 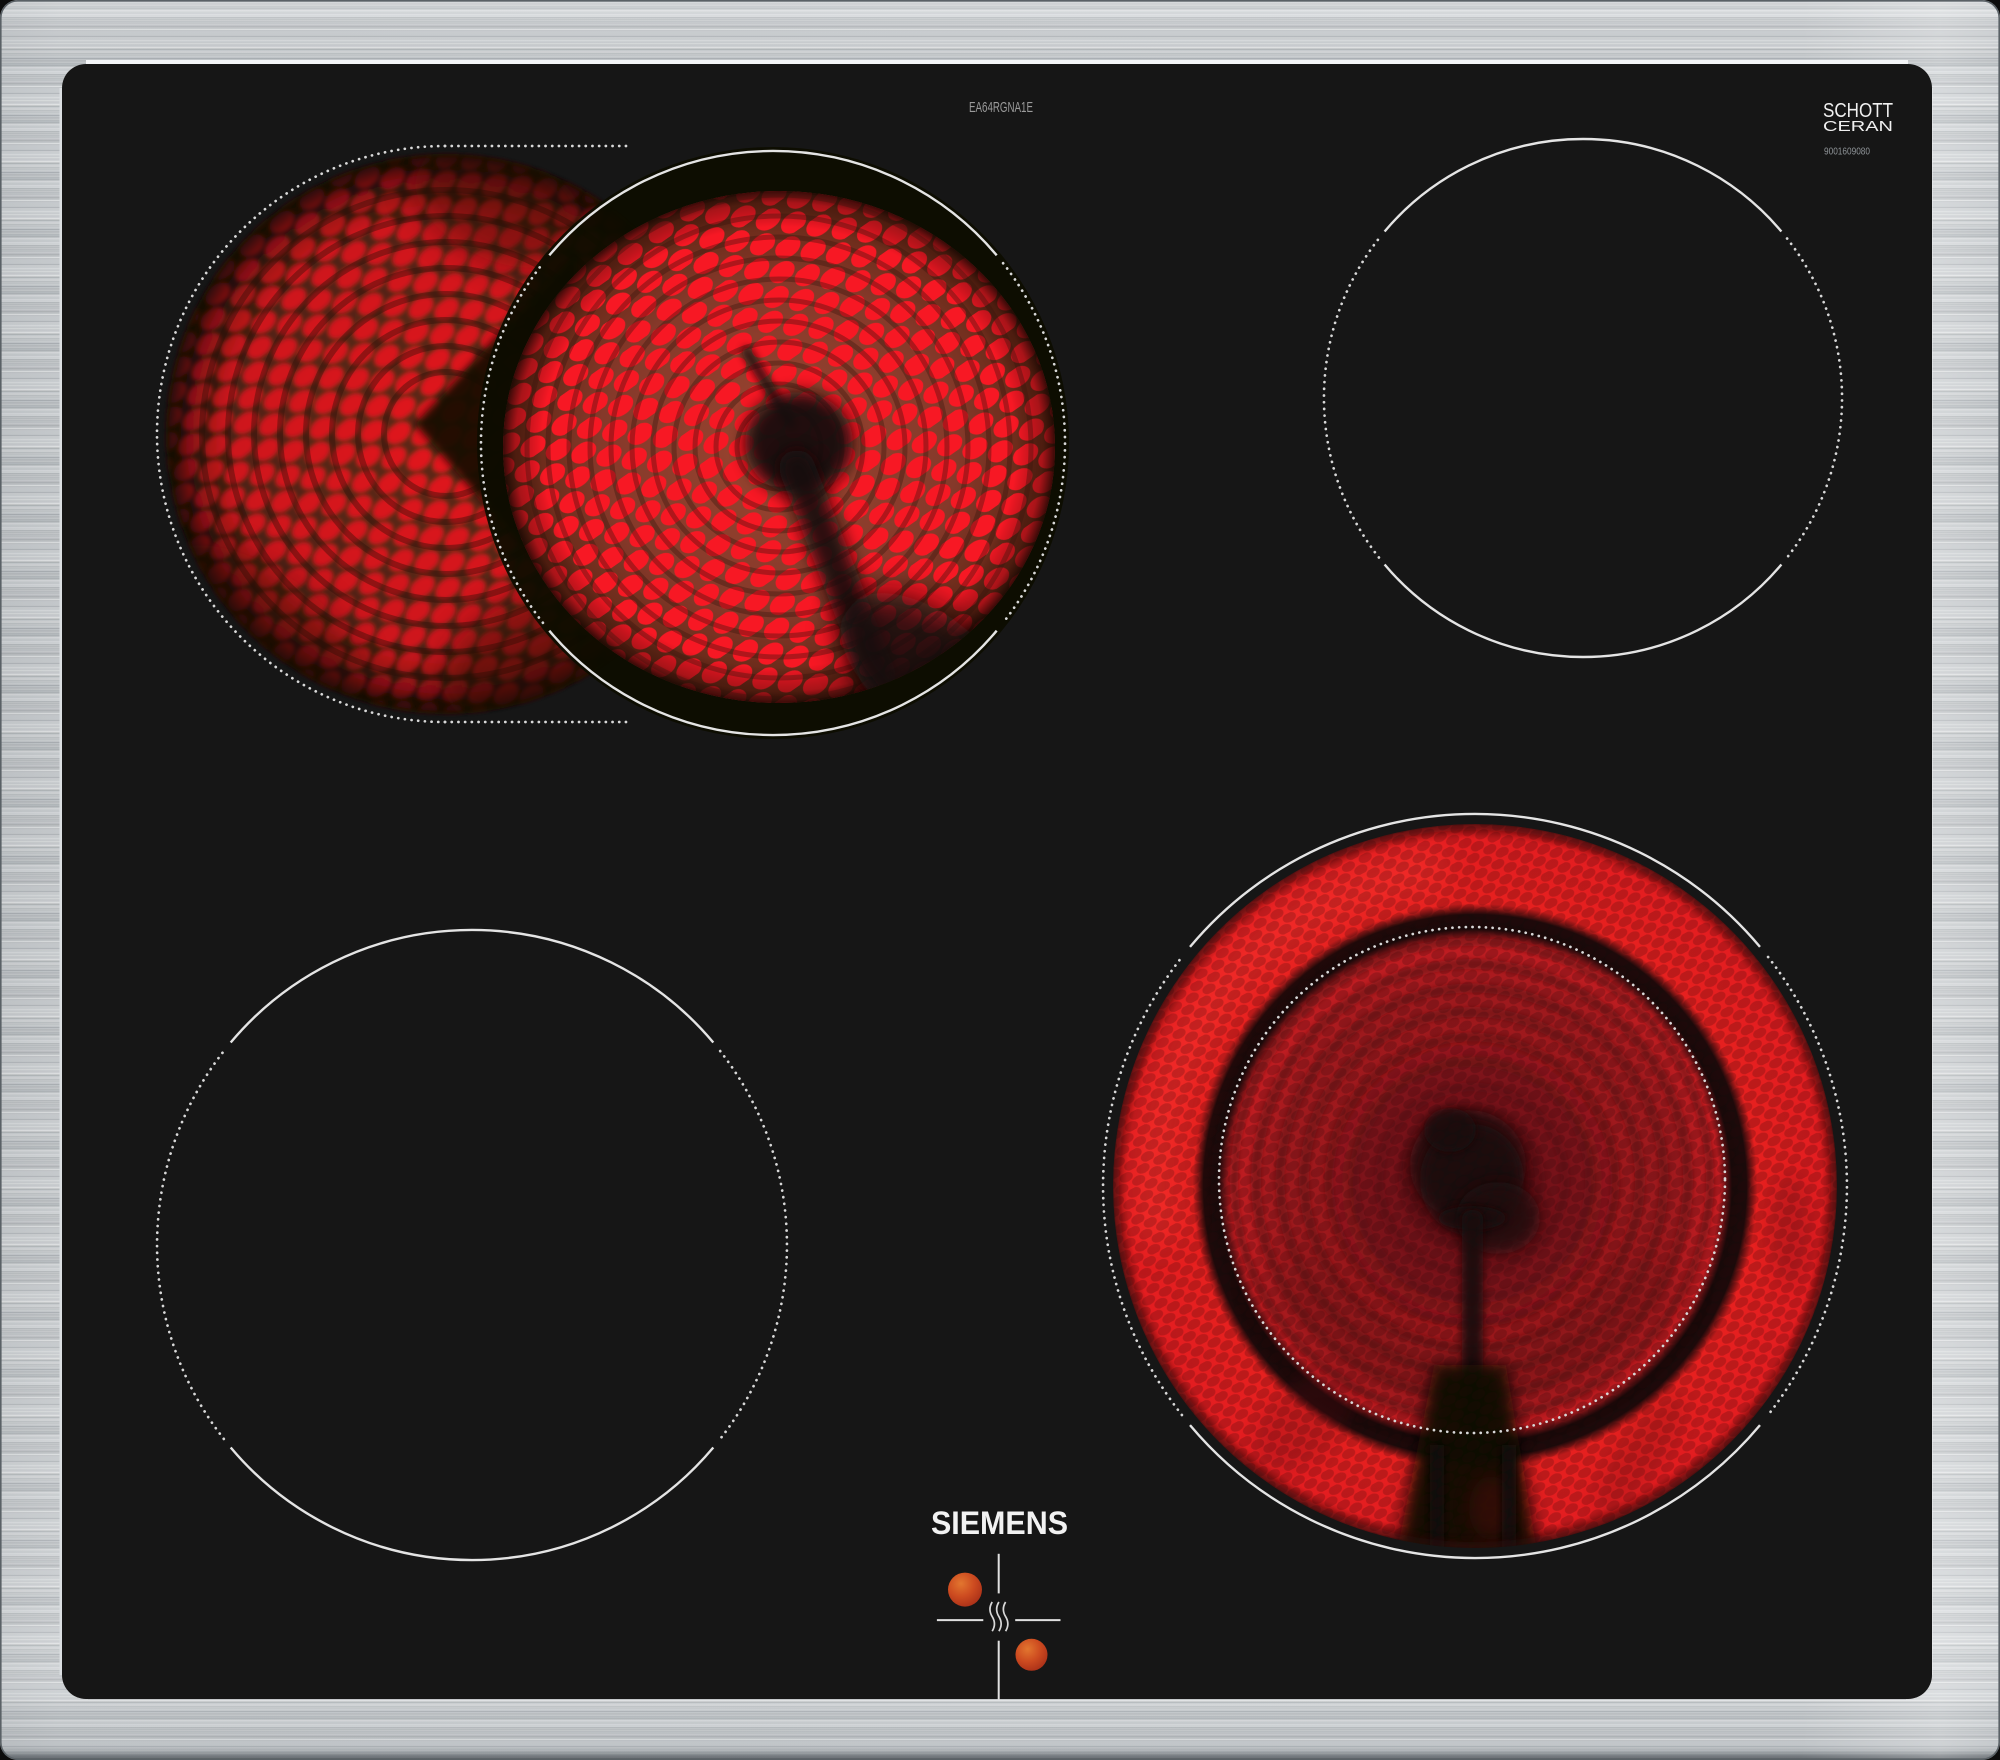 I want to click on svg-text: EA64RGNA1E, so click(x=1001, y=107).